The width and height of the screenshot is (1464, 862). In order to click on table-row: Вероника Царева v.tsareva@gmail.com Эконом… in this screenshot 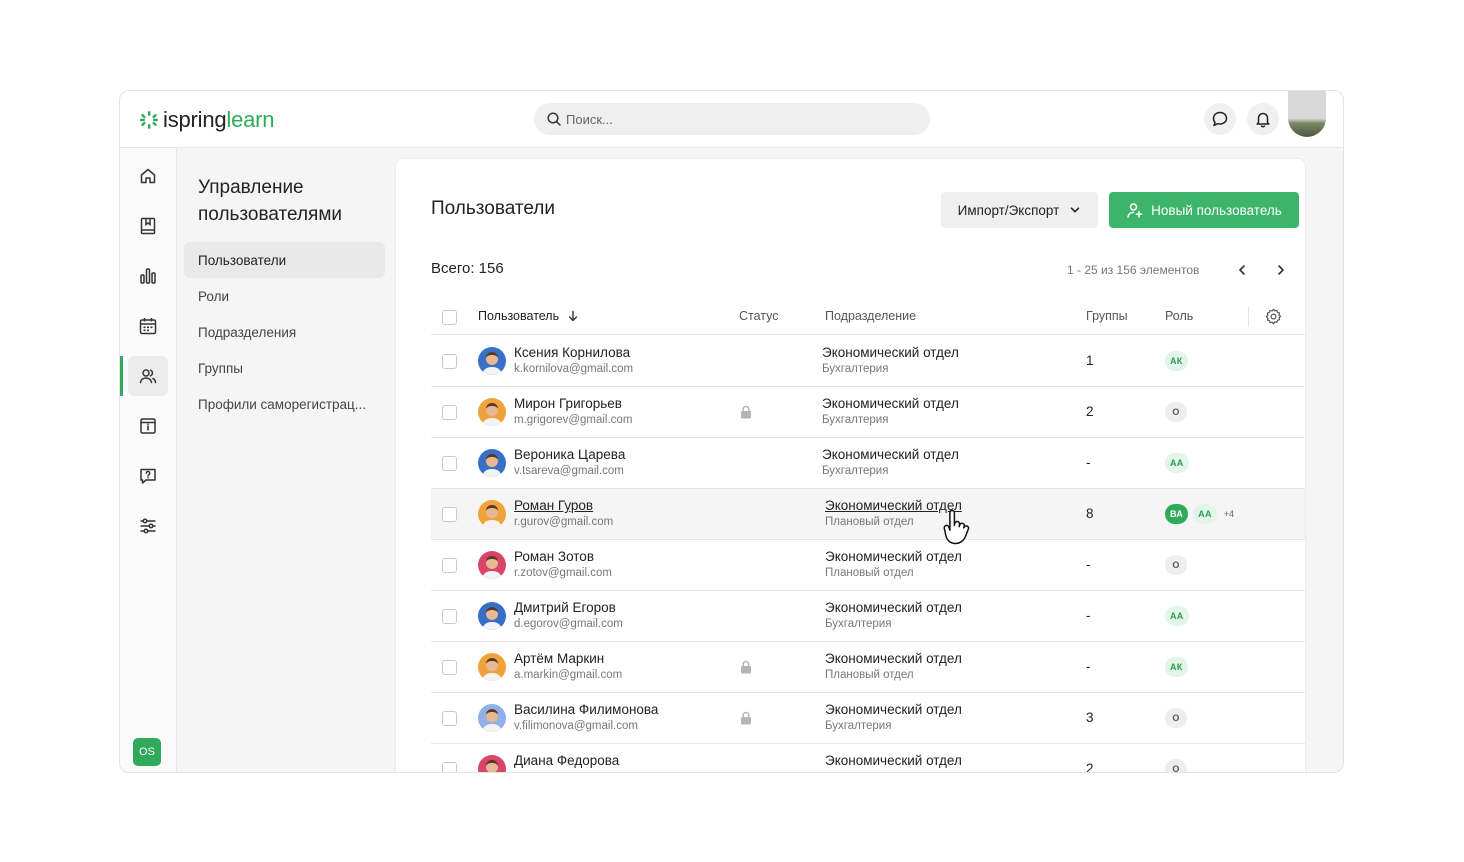, I will do `click(868, 463)`.